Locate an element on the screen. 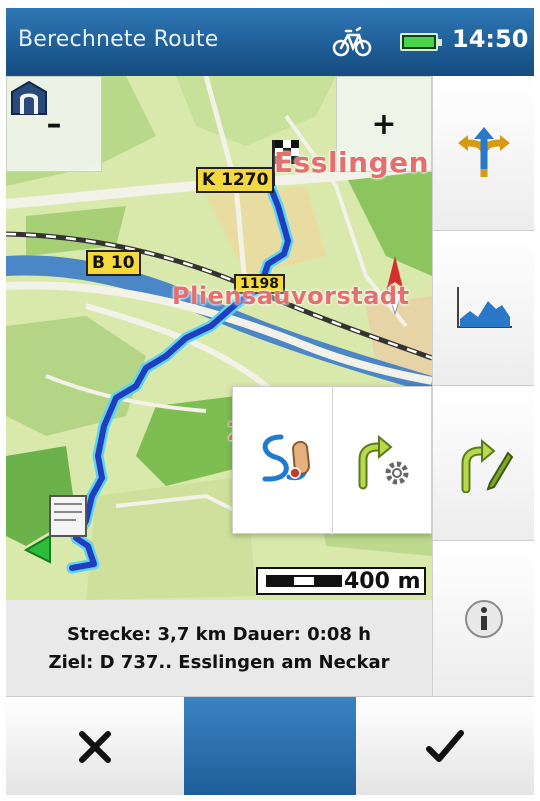 The width and height of the screenshot is (540, 801). clock: 14:50 is located at coordinates (490, 39).